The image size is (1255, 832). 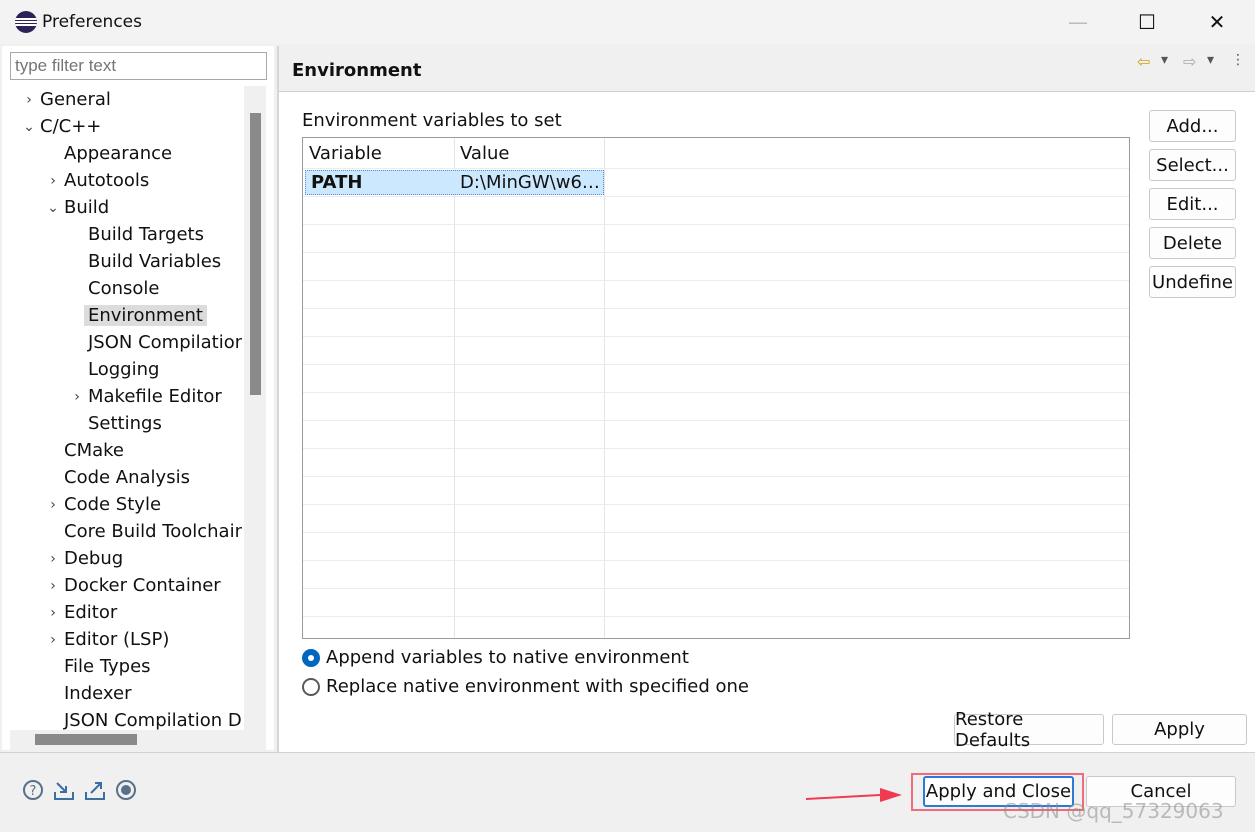 I want to click on oomph-record-icon, so click(x=126, y=790).